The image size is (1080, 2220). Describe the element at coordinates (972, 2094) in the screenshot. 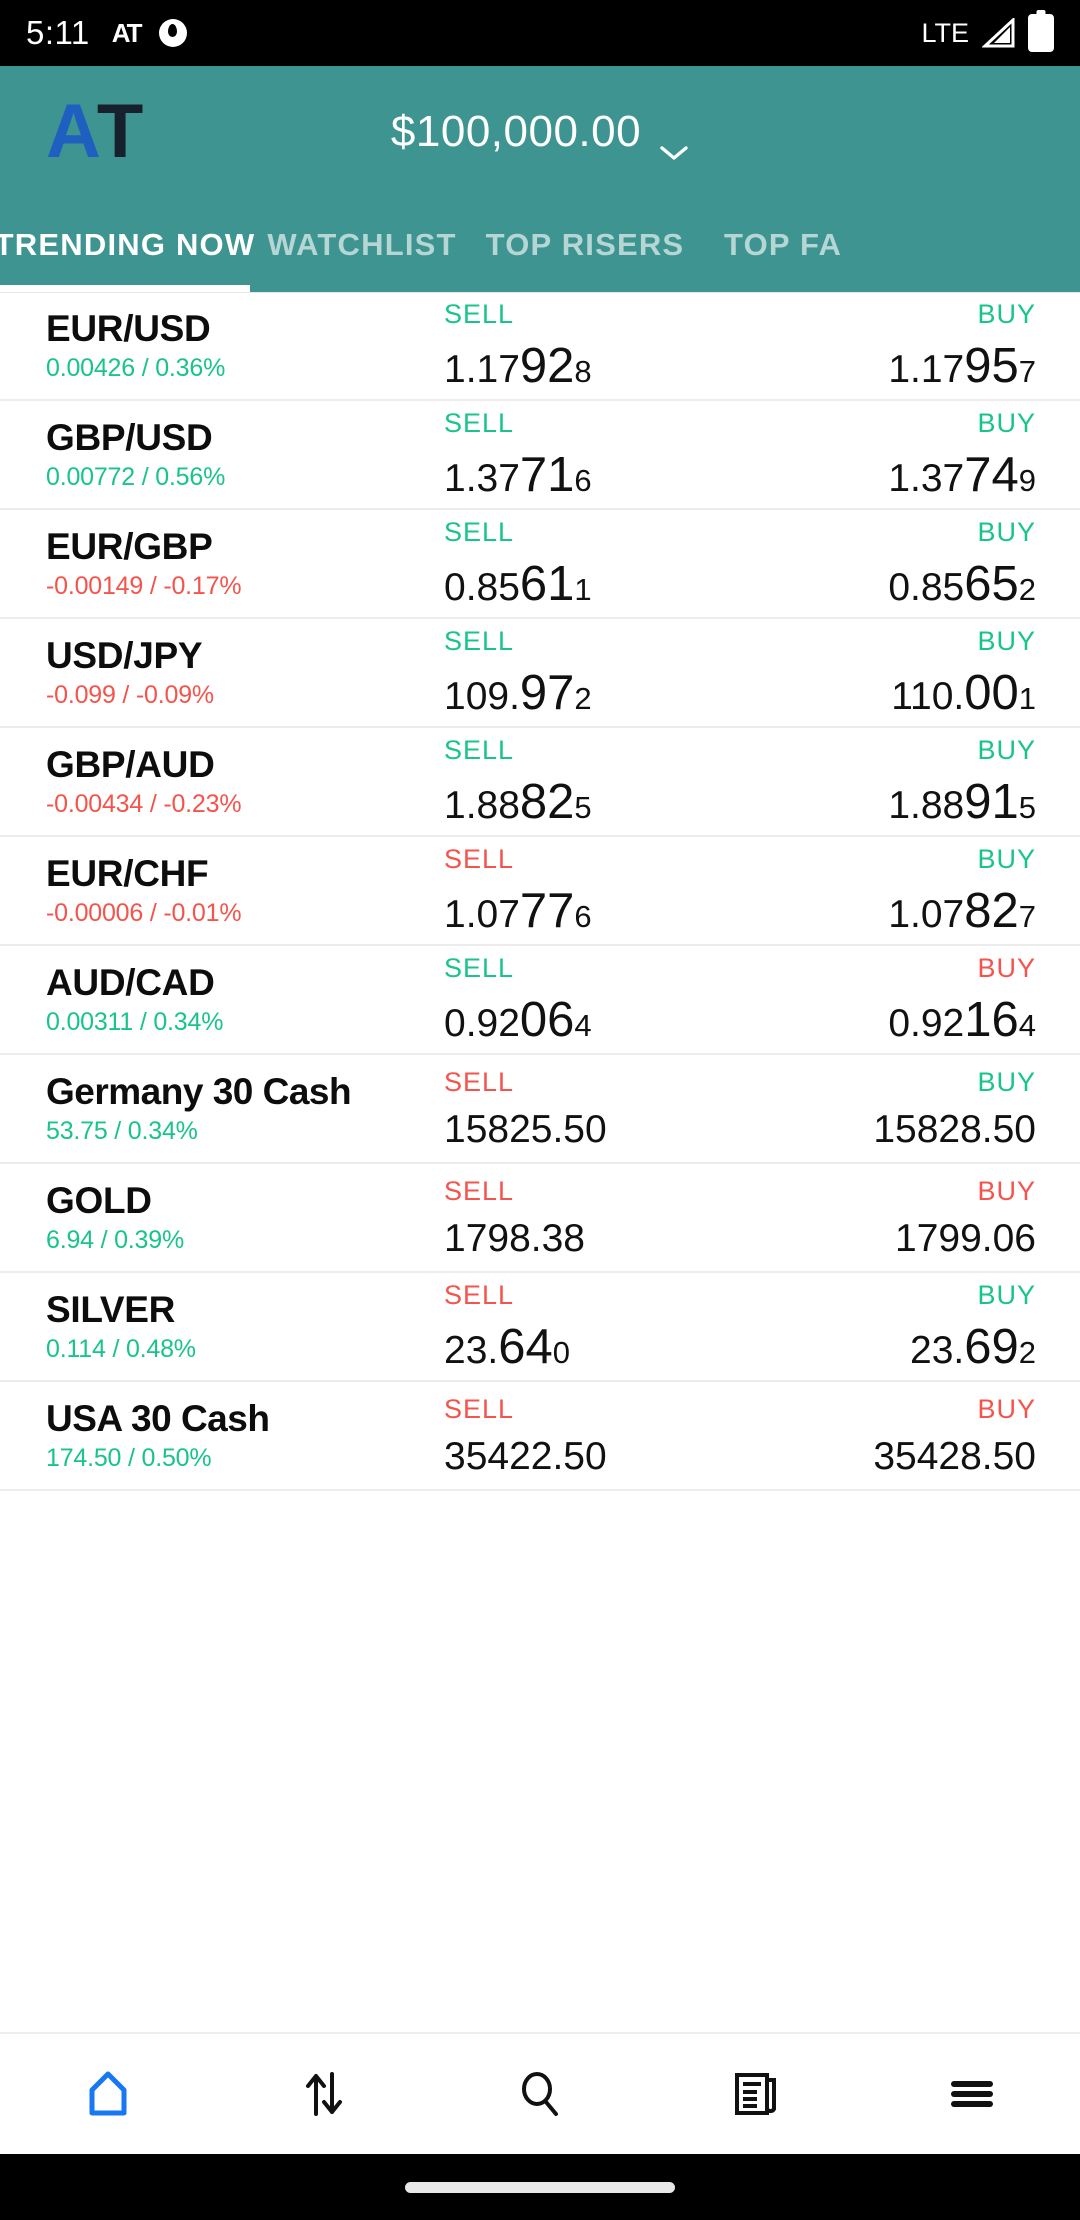

I see `nav-menu-button` at that location.